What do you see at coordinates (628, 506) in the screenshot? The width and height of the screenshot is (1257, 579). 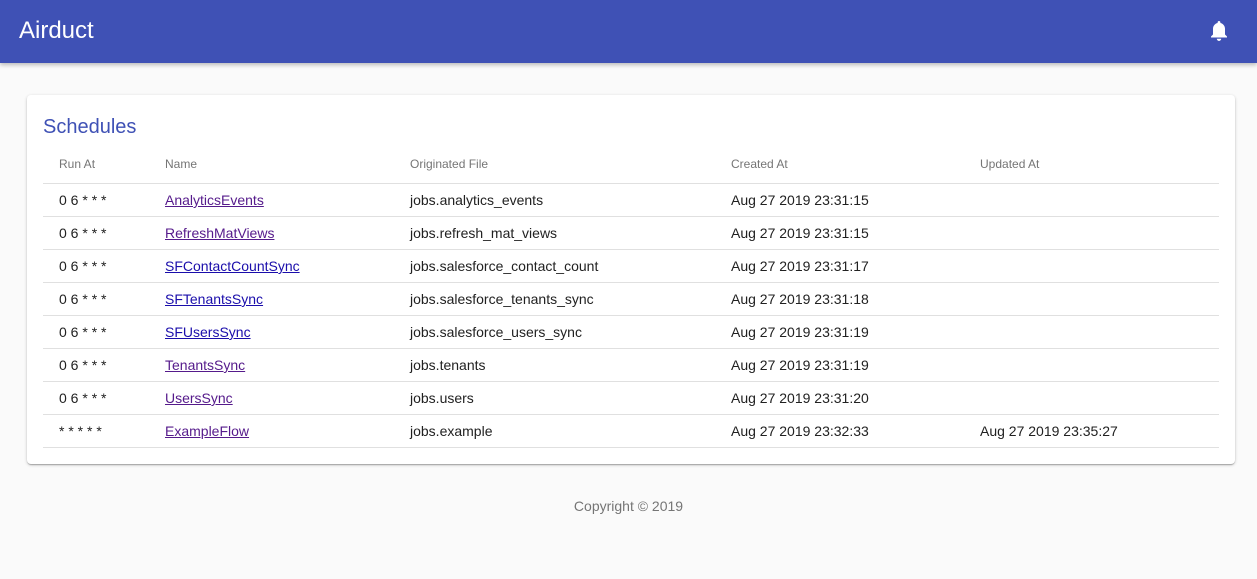 I see `footer-copyright: Copyright © 2019` at bounding box center [628, 506].